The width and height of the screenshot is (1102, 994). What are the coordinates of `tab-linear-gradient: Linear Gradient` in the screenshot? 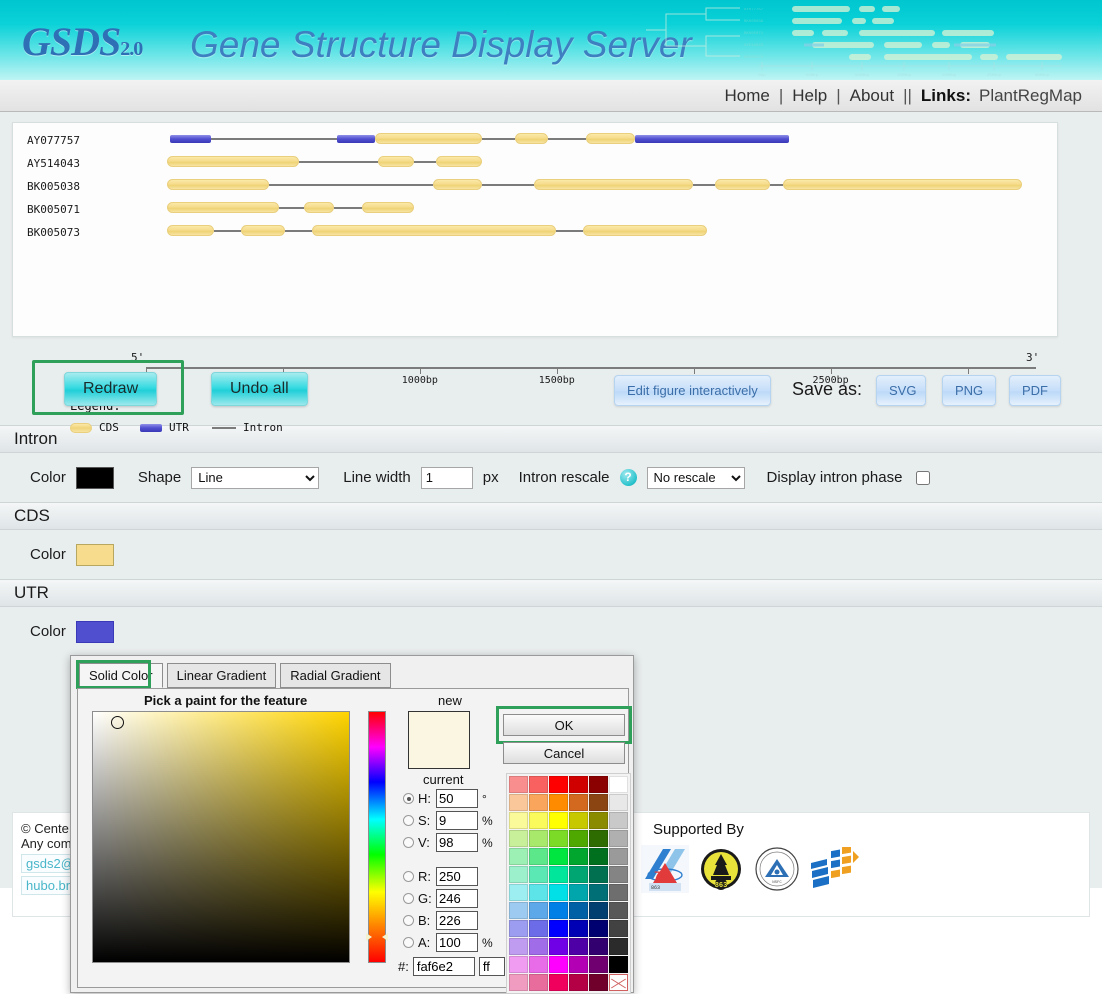 It's located at (221, 675).